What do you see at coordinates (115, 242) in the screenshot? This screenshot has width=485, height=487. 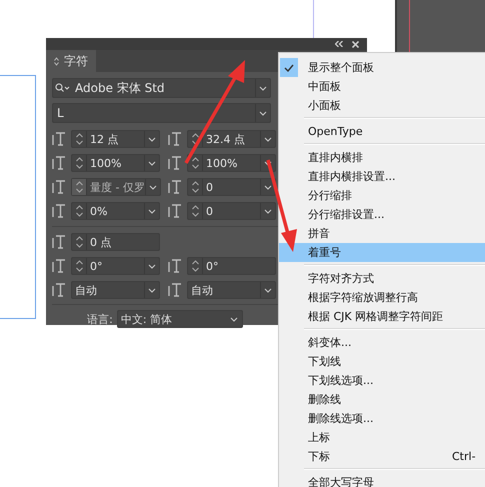 I see `value-field: 0 点` at bounding box center [115, 242].